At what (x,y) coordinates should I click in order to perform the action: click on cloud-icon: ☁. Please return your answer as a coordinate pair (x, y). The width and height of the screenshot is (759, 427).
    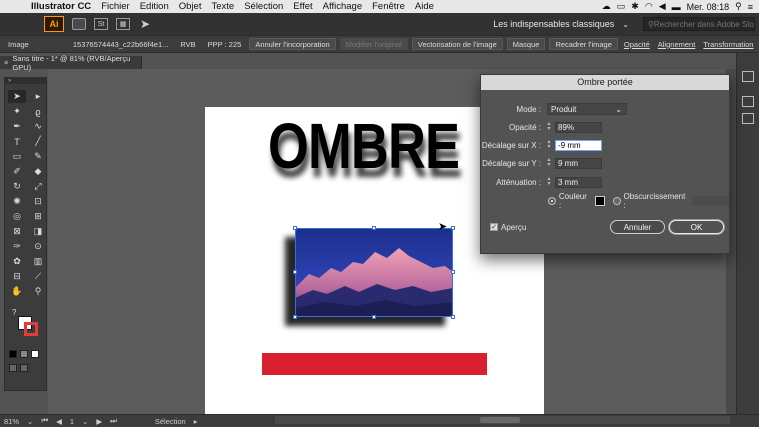
    Looking at the image, I should click on (606, 6).